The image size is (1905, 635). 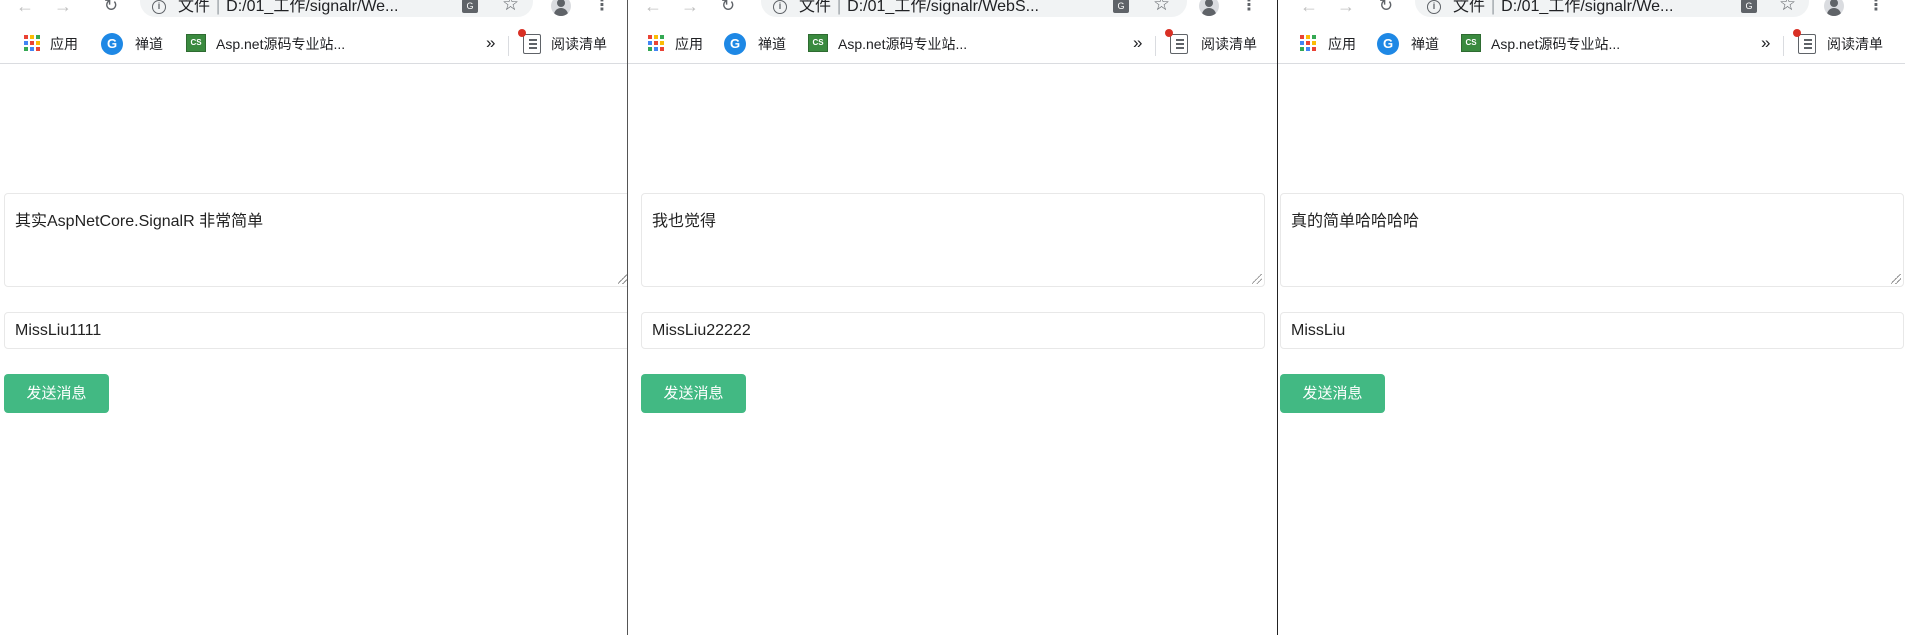 What do you see at coordinates (315, 240) in the screenshot?
I see `message-textarea: 其实AspNetCore.SignalR 非常简单` at bounding box center [315, 240].